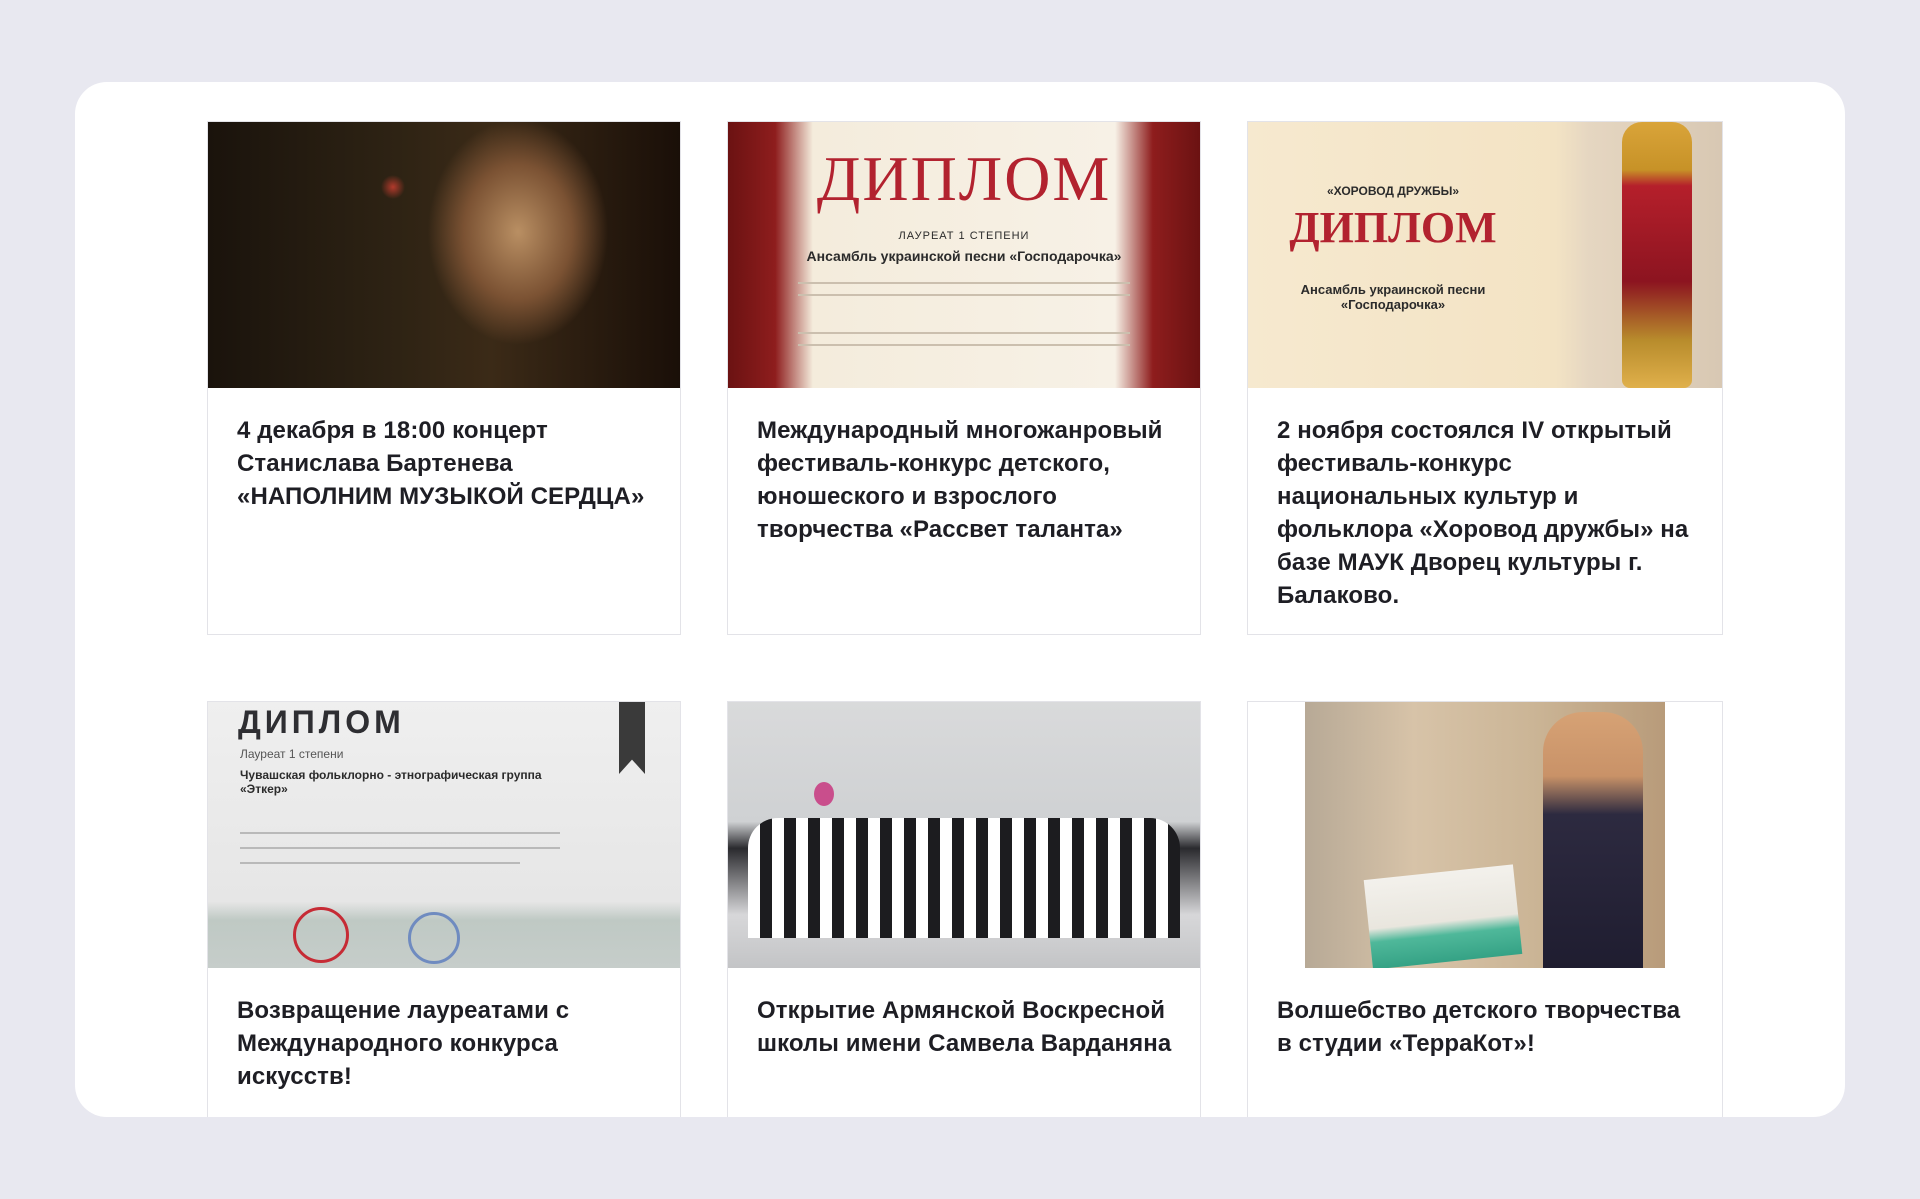  What do you see at coordinates (964, 236) in the screenshot?
I see `image-subheading: ЛАУРЕАТ 1 СТЕПЕНИ` at bounding box center [964, 236].